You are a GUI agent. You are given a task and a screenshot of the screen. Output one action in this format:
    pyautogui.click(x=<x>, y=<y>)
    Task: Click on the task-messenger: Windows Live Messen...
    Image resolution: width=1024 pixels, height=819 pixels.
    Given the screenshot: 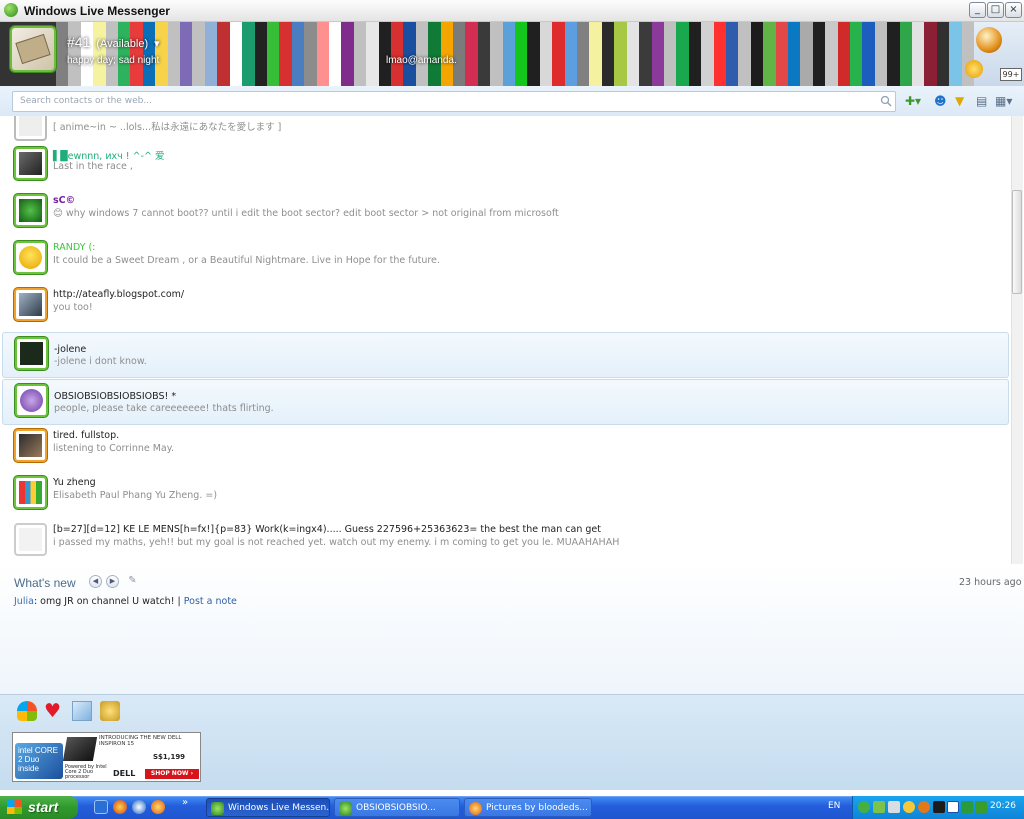 What is the action you would take?
    pyautogui.click(x=268, y=807)
    